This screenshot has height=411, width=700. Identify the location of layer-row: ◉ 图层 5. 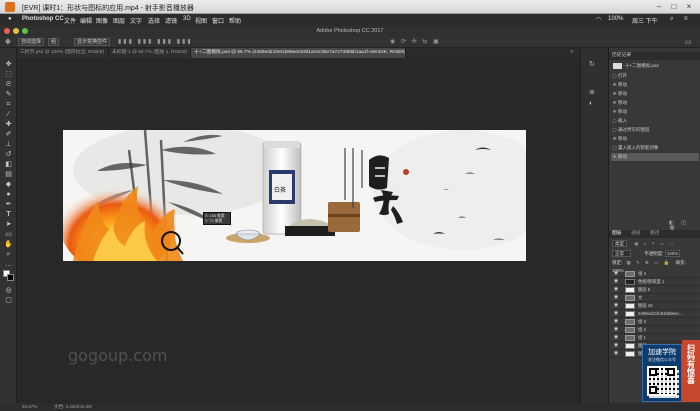
(655, 290).